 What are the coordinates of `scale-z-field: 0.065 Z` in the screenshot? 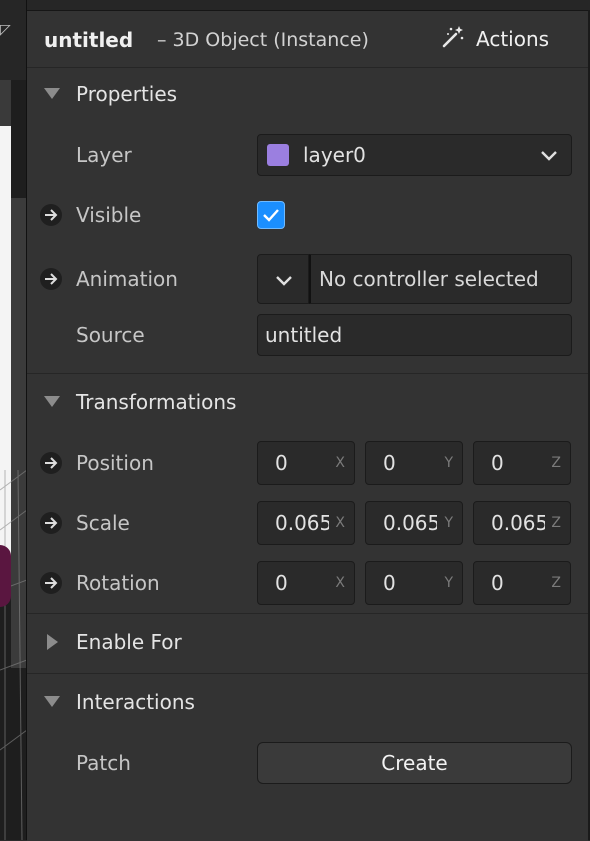 It's located at (522, 523).